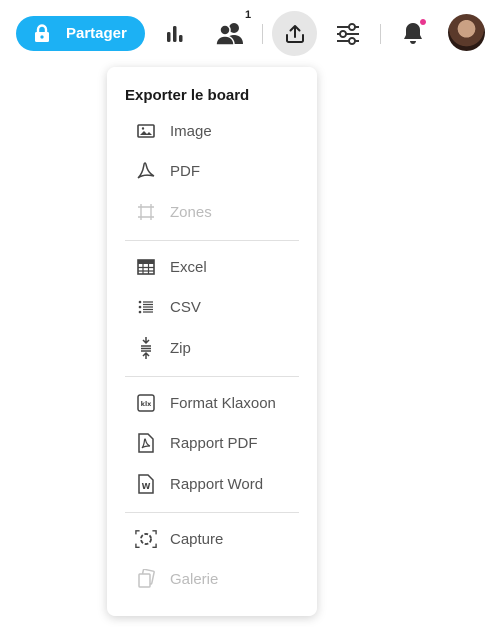 This screenshot has width=494, height=627. Describe the element at coordinates (180, 348) in the screenshot. I see `menu-item-label: Zip` at that location.